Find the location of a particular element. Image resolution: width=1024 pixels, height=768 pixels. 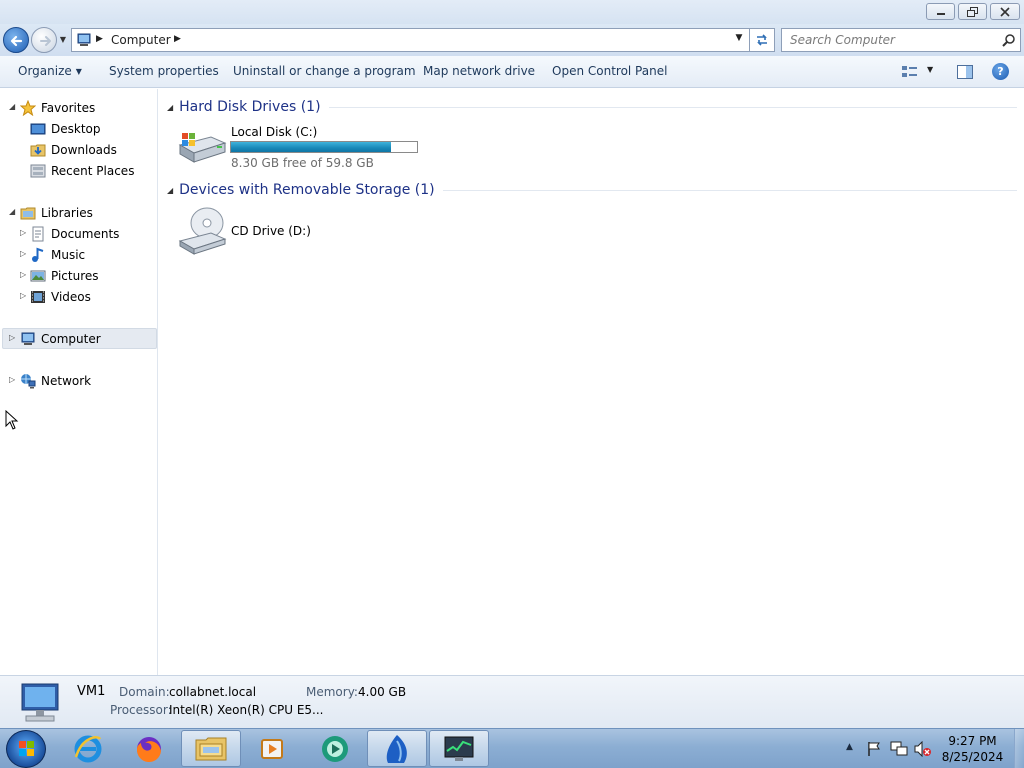

internet-explorer-icon is located at coordinates (88, 748).